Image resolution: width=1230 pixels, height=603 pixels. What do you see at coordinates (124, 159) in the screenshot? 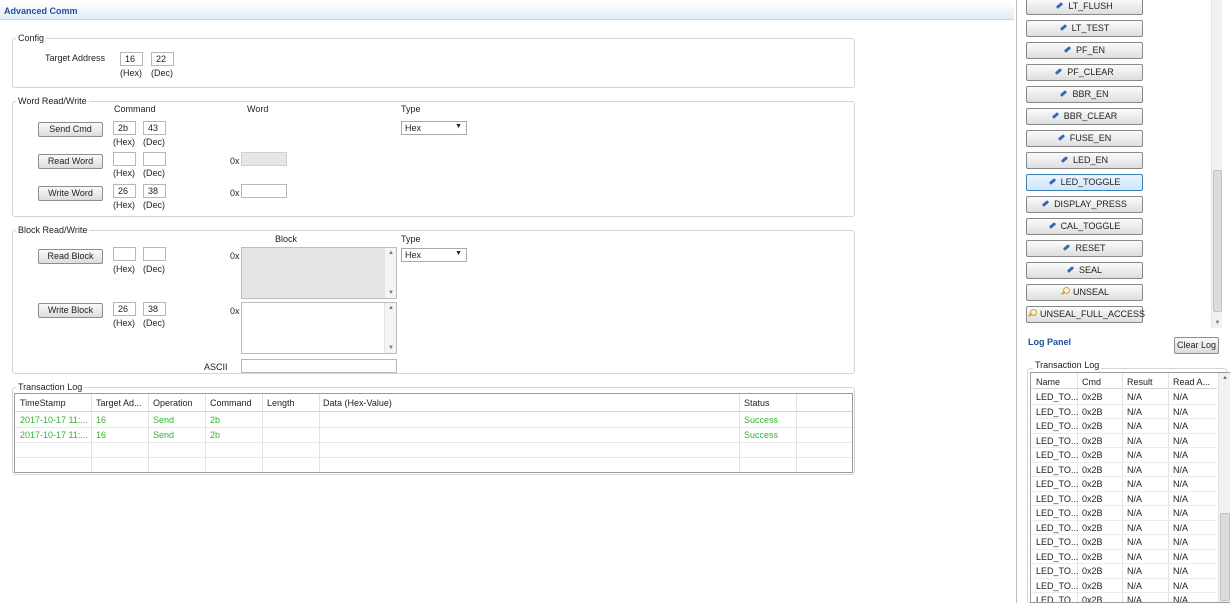
I see `read-word-hex-field` at bounding box center [124, 159].